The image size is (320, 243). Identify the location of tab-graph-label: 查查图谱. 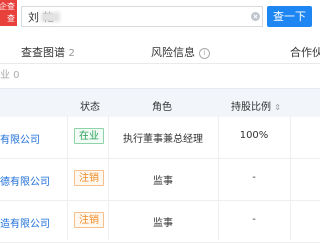
(43, 52).